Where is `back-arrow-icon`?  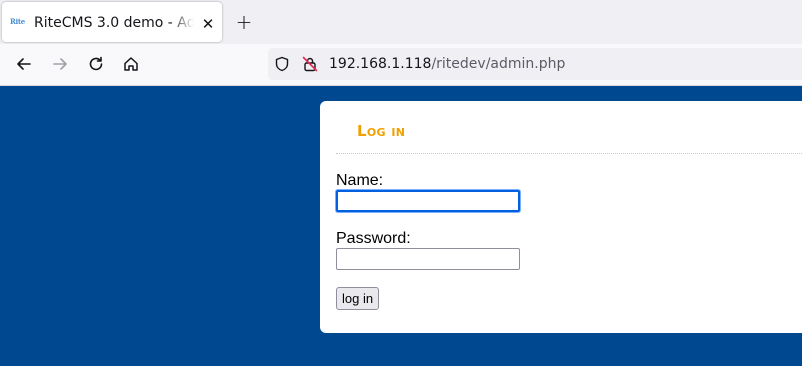 back-arrow-icon is located at coordinates (24, 64).